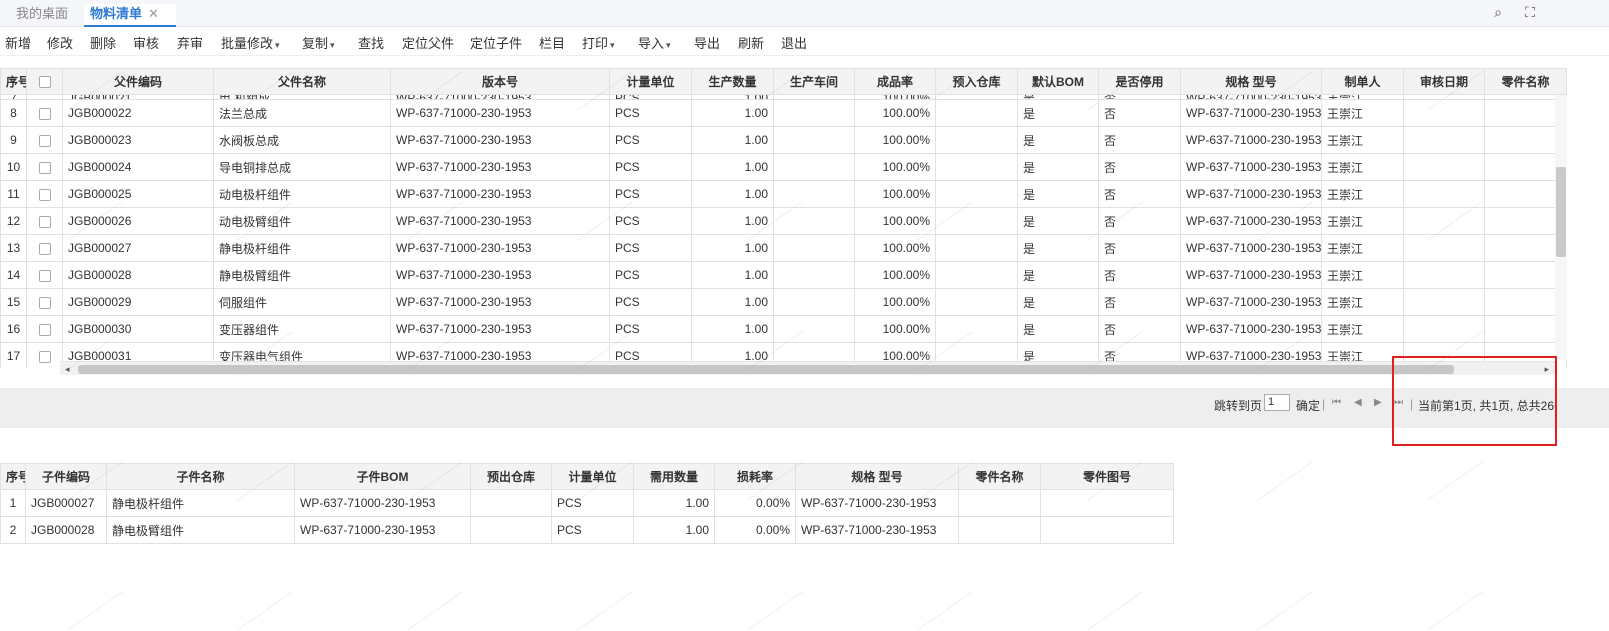 The image size is (1609, 631). I want to click on toolbar-button-13: 导出, so click(707, 42).